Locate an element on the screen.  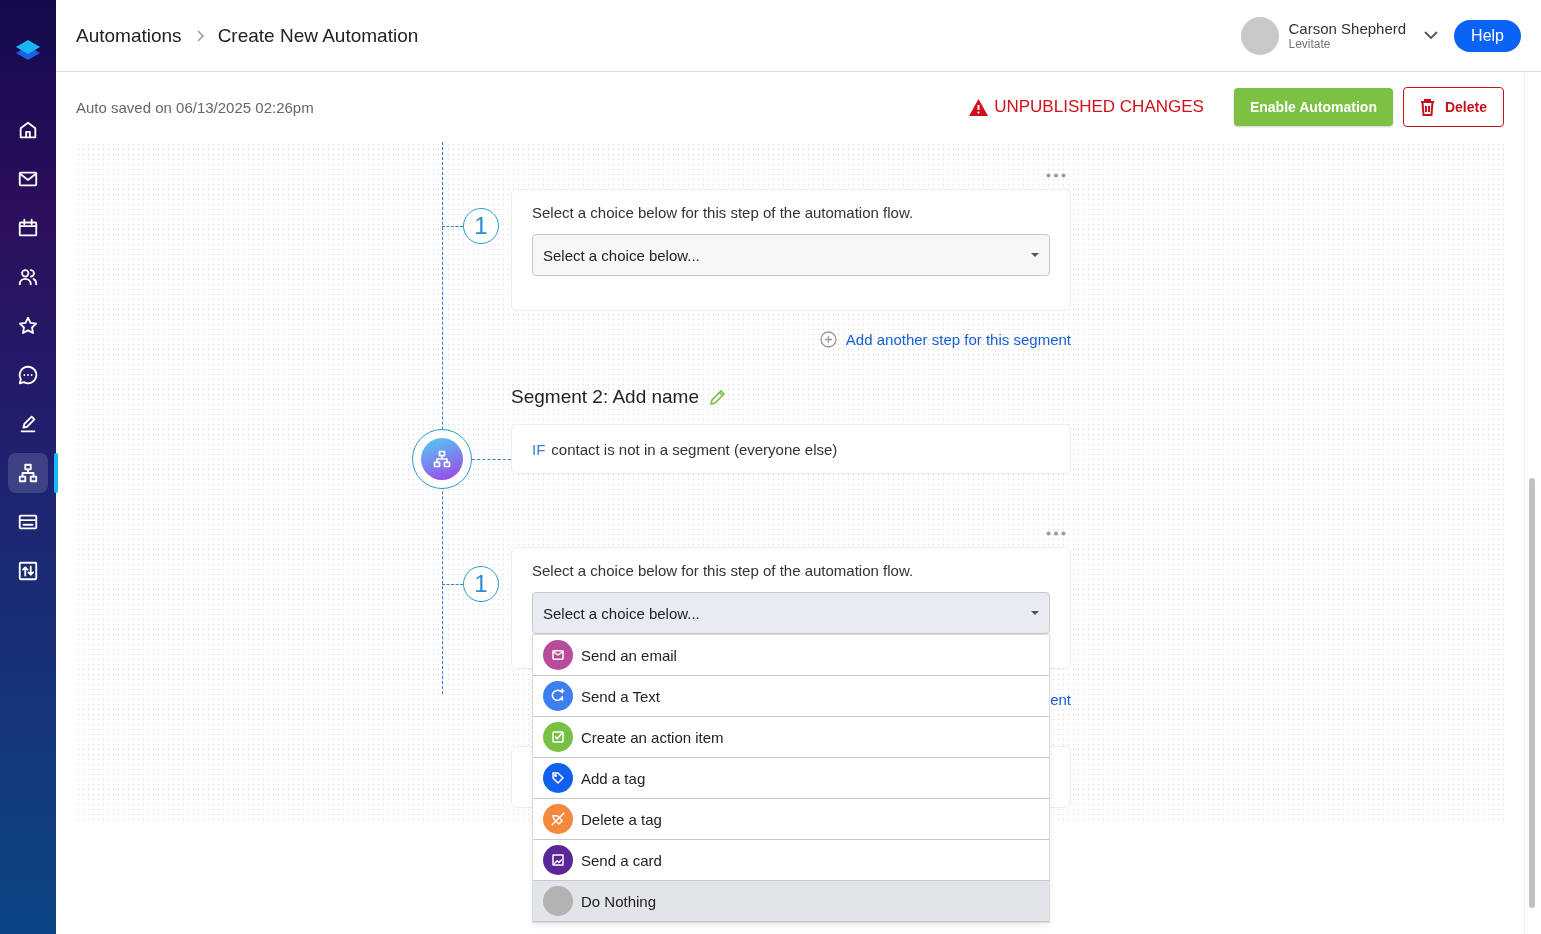
add-step-link: ent is located at coordinates (1060, 699).